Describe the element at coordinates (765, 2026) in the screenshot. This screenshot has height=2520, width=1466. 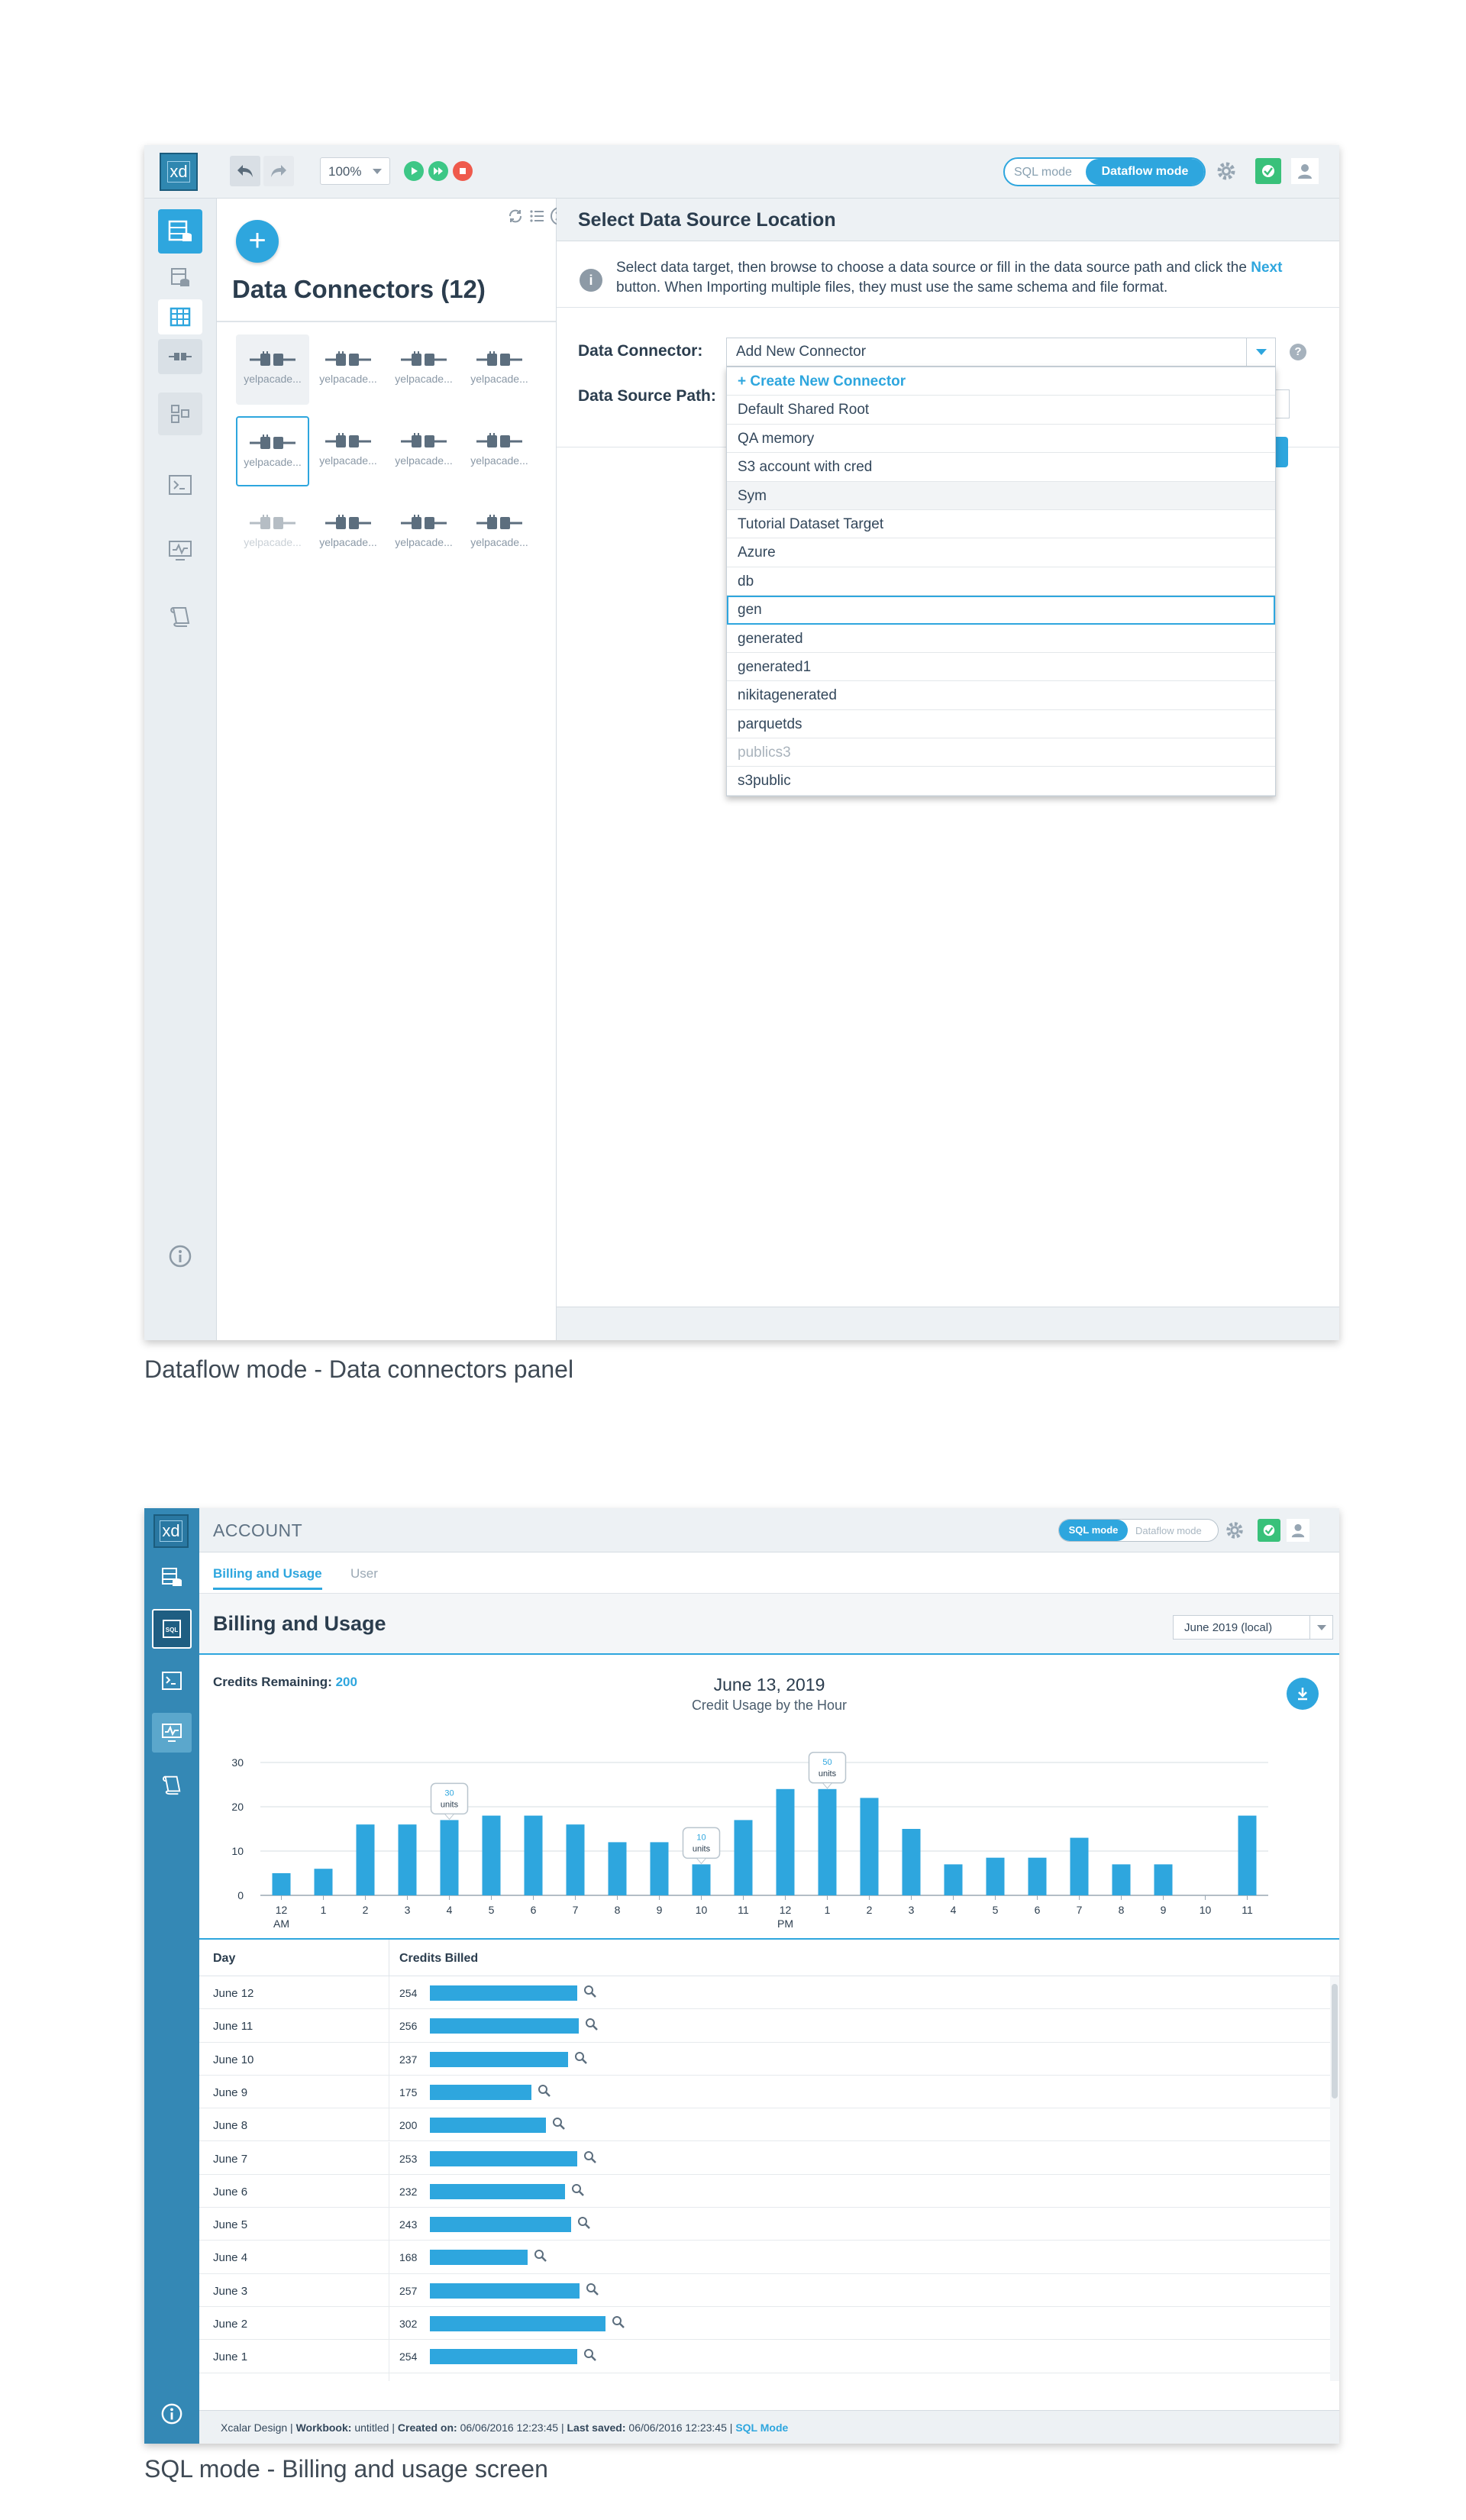
I see `table-row: June 11 256` at that location.